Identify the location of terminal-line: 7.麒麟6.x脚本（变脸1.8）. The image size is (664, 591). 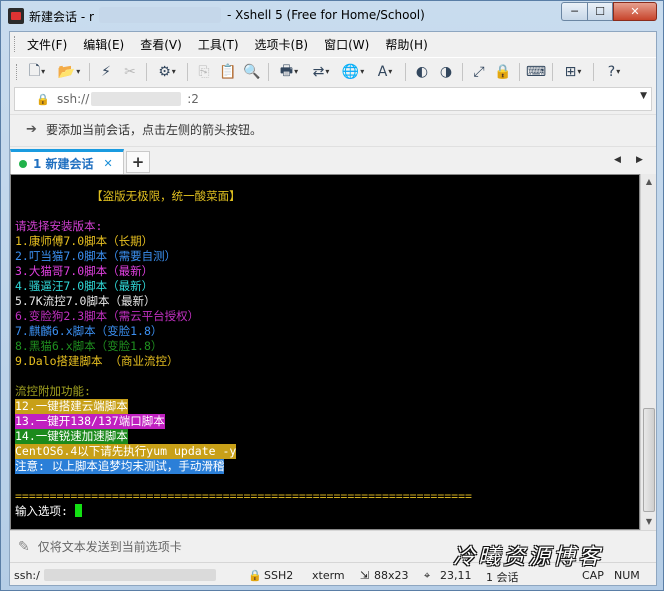
(89, 331).